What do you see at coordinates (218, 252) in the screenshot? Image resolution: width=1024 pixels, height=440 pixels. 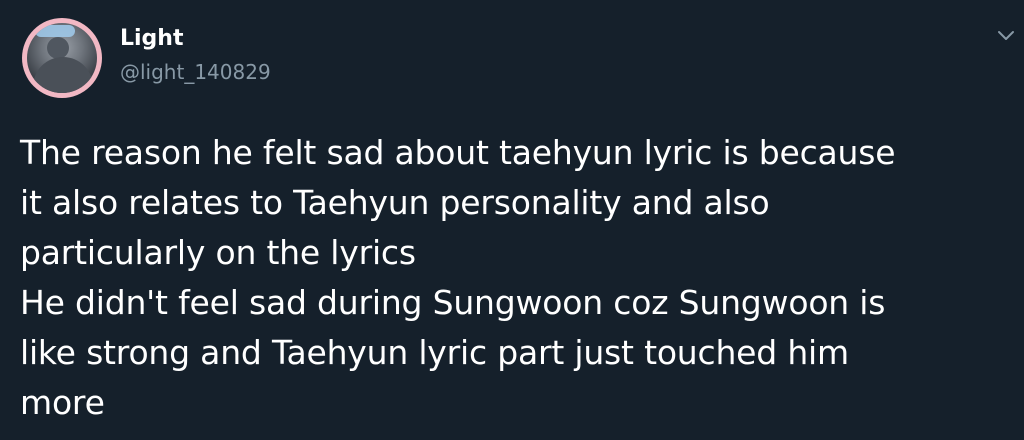 I see `tweet-text-line: particularly on the lyrics` at bounding box center [218, 252].